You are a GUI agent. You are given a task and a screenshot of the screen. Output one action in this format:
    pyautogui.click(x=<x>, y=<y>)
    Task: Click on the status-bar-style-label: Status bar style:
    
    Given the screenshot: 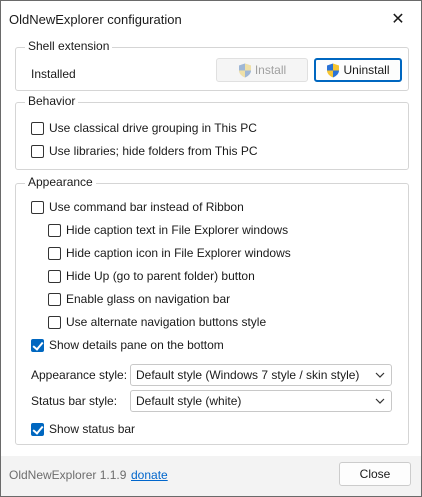 What is the action you would take?
    pyautogui.click(x=74, y=401)
    